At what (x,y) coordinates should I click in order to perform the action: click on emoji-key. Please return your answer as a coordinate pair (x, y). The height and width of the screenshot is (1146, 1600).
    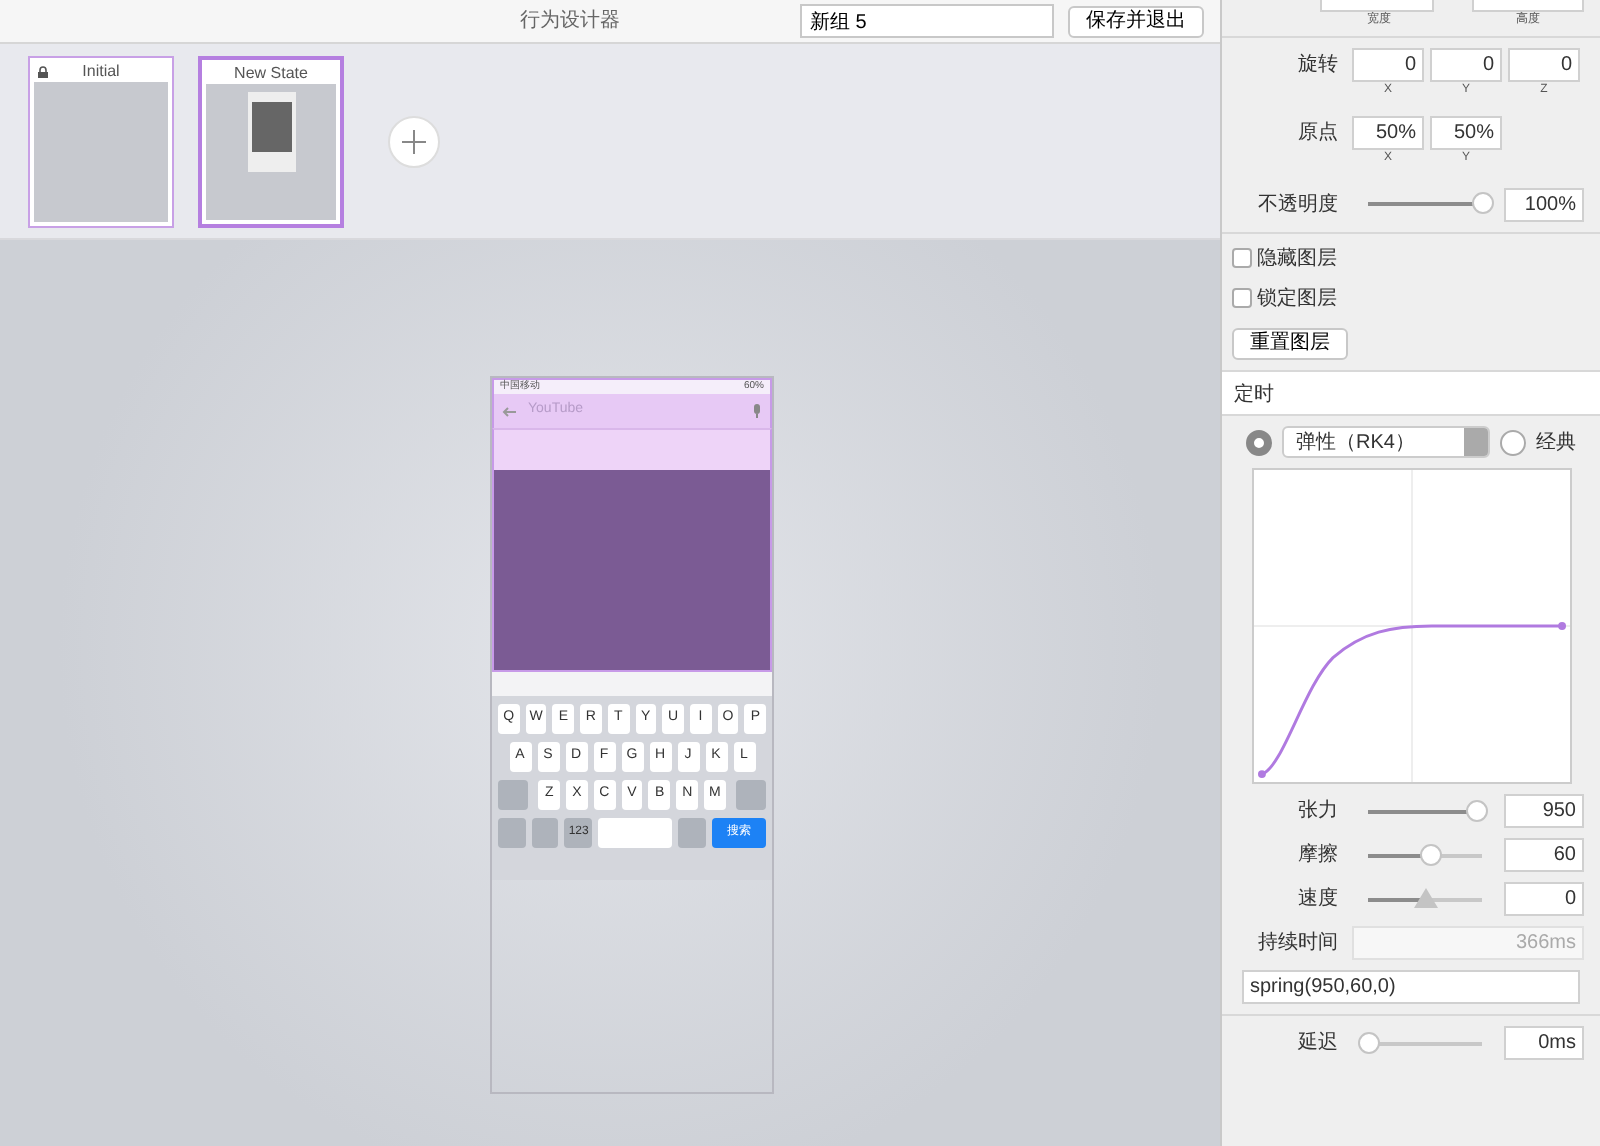
    Looking at the image, I should click on (691, 833).